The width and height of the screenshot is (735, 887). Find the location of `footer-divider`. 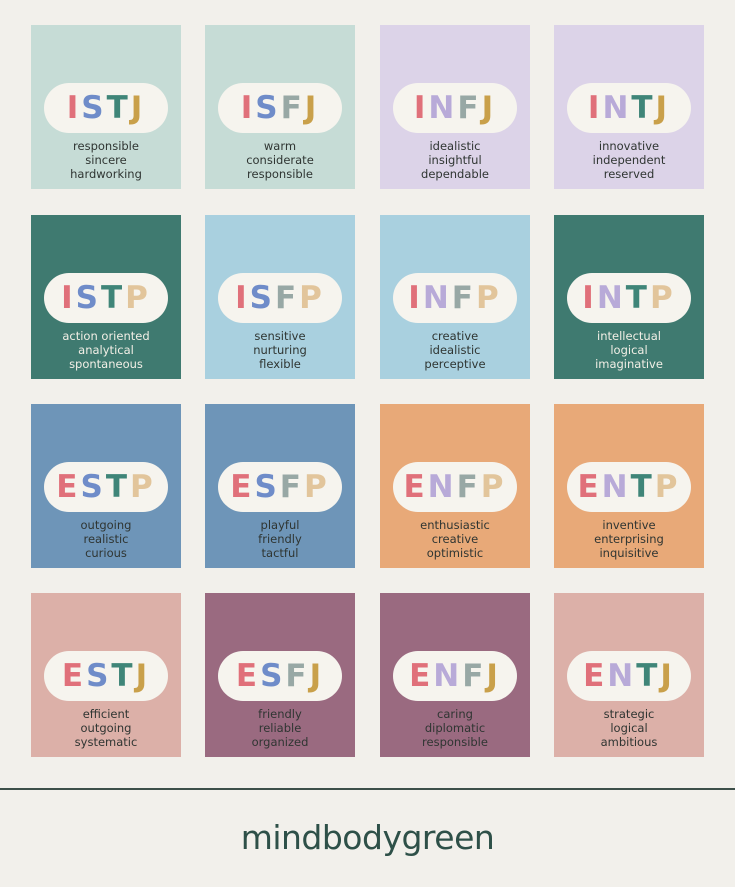

footer-divider is located at coordinates (367, 789).